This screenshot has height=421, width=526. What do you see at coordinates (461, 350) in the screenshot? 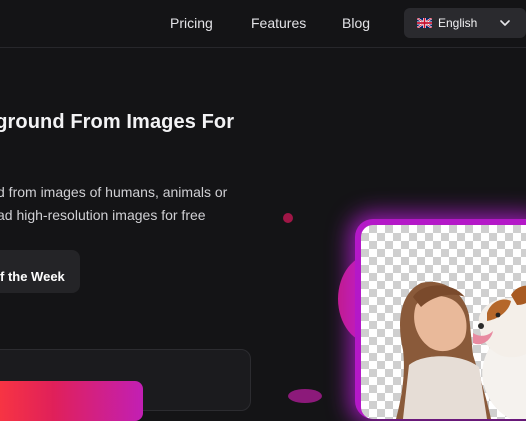
I see `woman-with-dog-image` at bounding box center [461, 350].